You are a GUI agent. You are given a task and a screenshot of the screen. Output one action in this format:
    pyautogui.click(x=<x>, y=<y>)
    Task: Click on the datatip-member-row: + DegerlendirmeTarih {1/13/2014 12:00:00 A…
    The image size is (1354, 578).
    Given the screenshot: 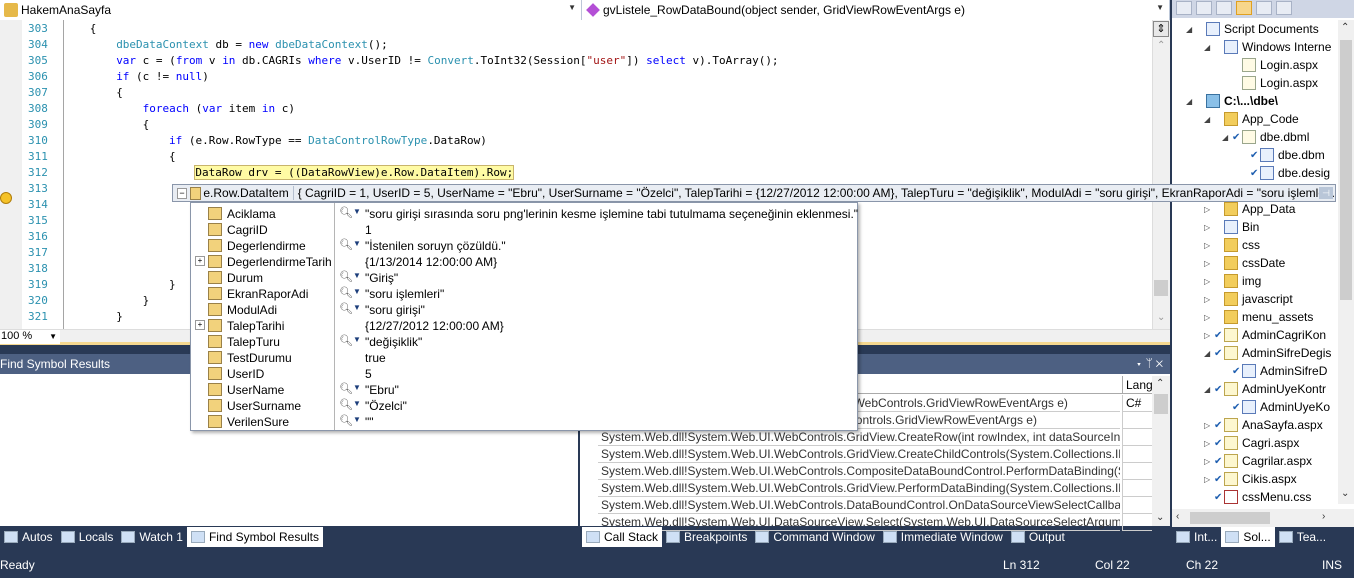 What is the action you would take?
    pyautogui.click(x=524, y=262)
    